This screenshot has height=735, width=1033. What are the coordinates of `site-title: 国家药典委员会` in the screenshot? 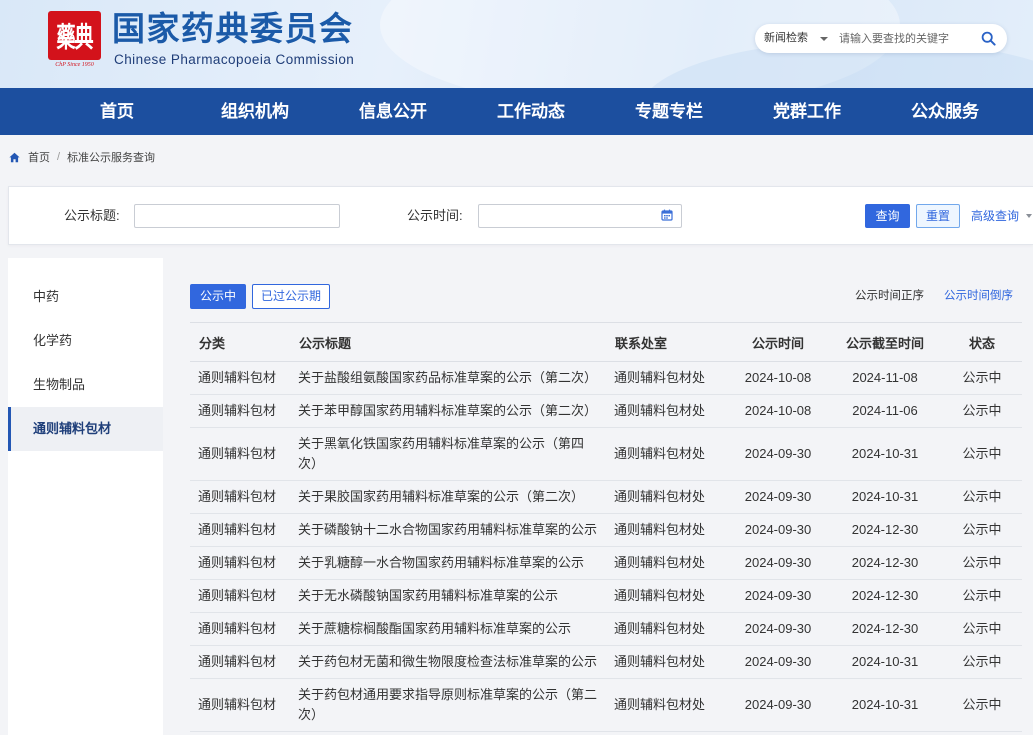 It's located at (233, 28).